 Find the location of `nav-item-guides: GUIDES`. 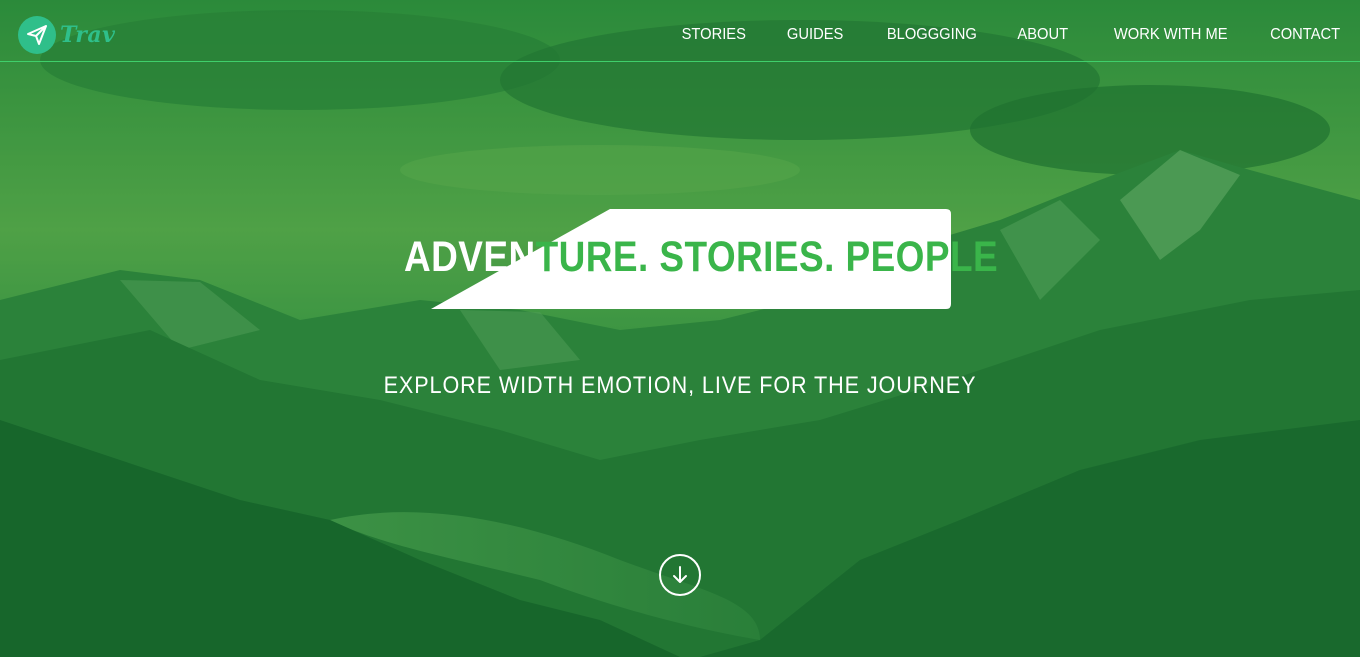

nav-item-guides: GUIDES is located at coordinates (815, 35).